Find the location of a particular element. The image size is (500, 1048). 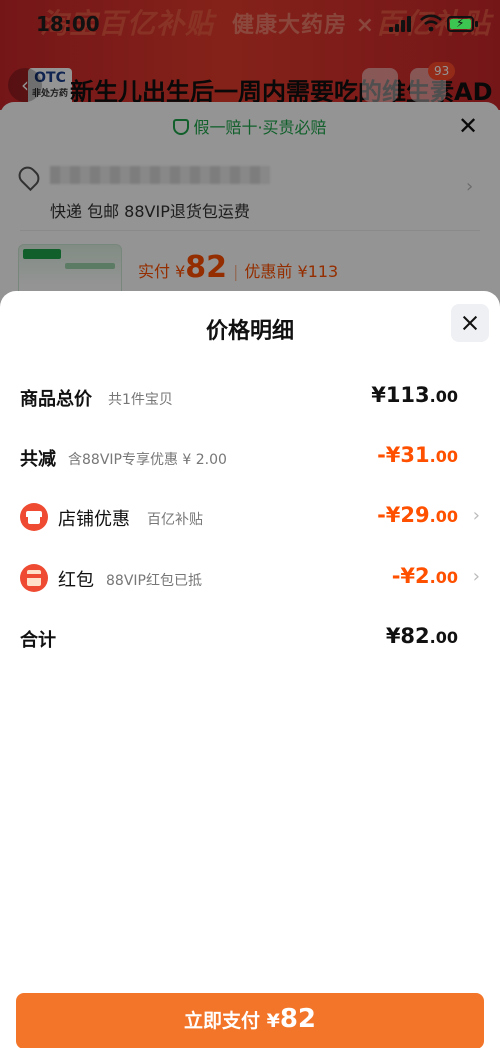

row-total-discount: 共减 含88VIP专享优惠 ¥ 2.00 -¥31.00 is located at coordinates (250, 457).